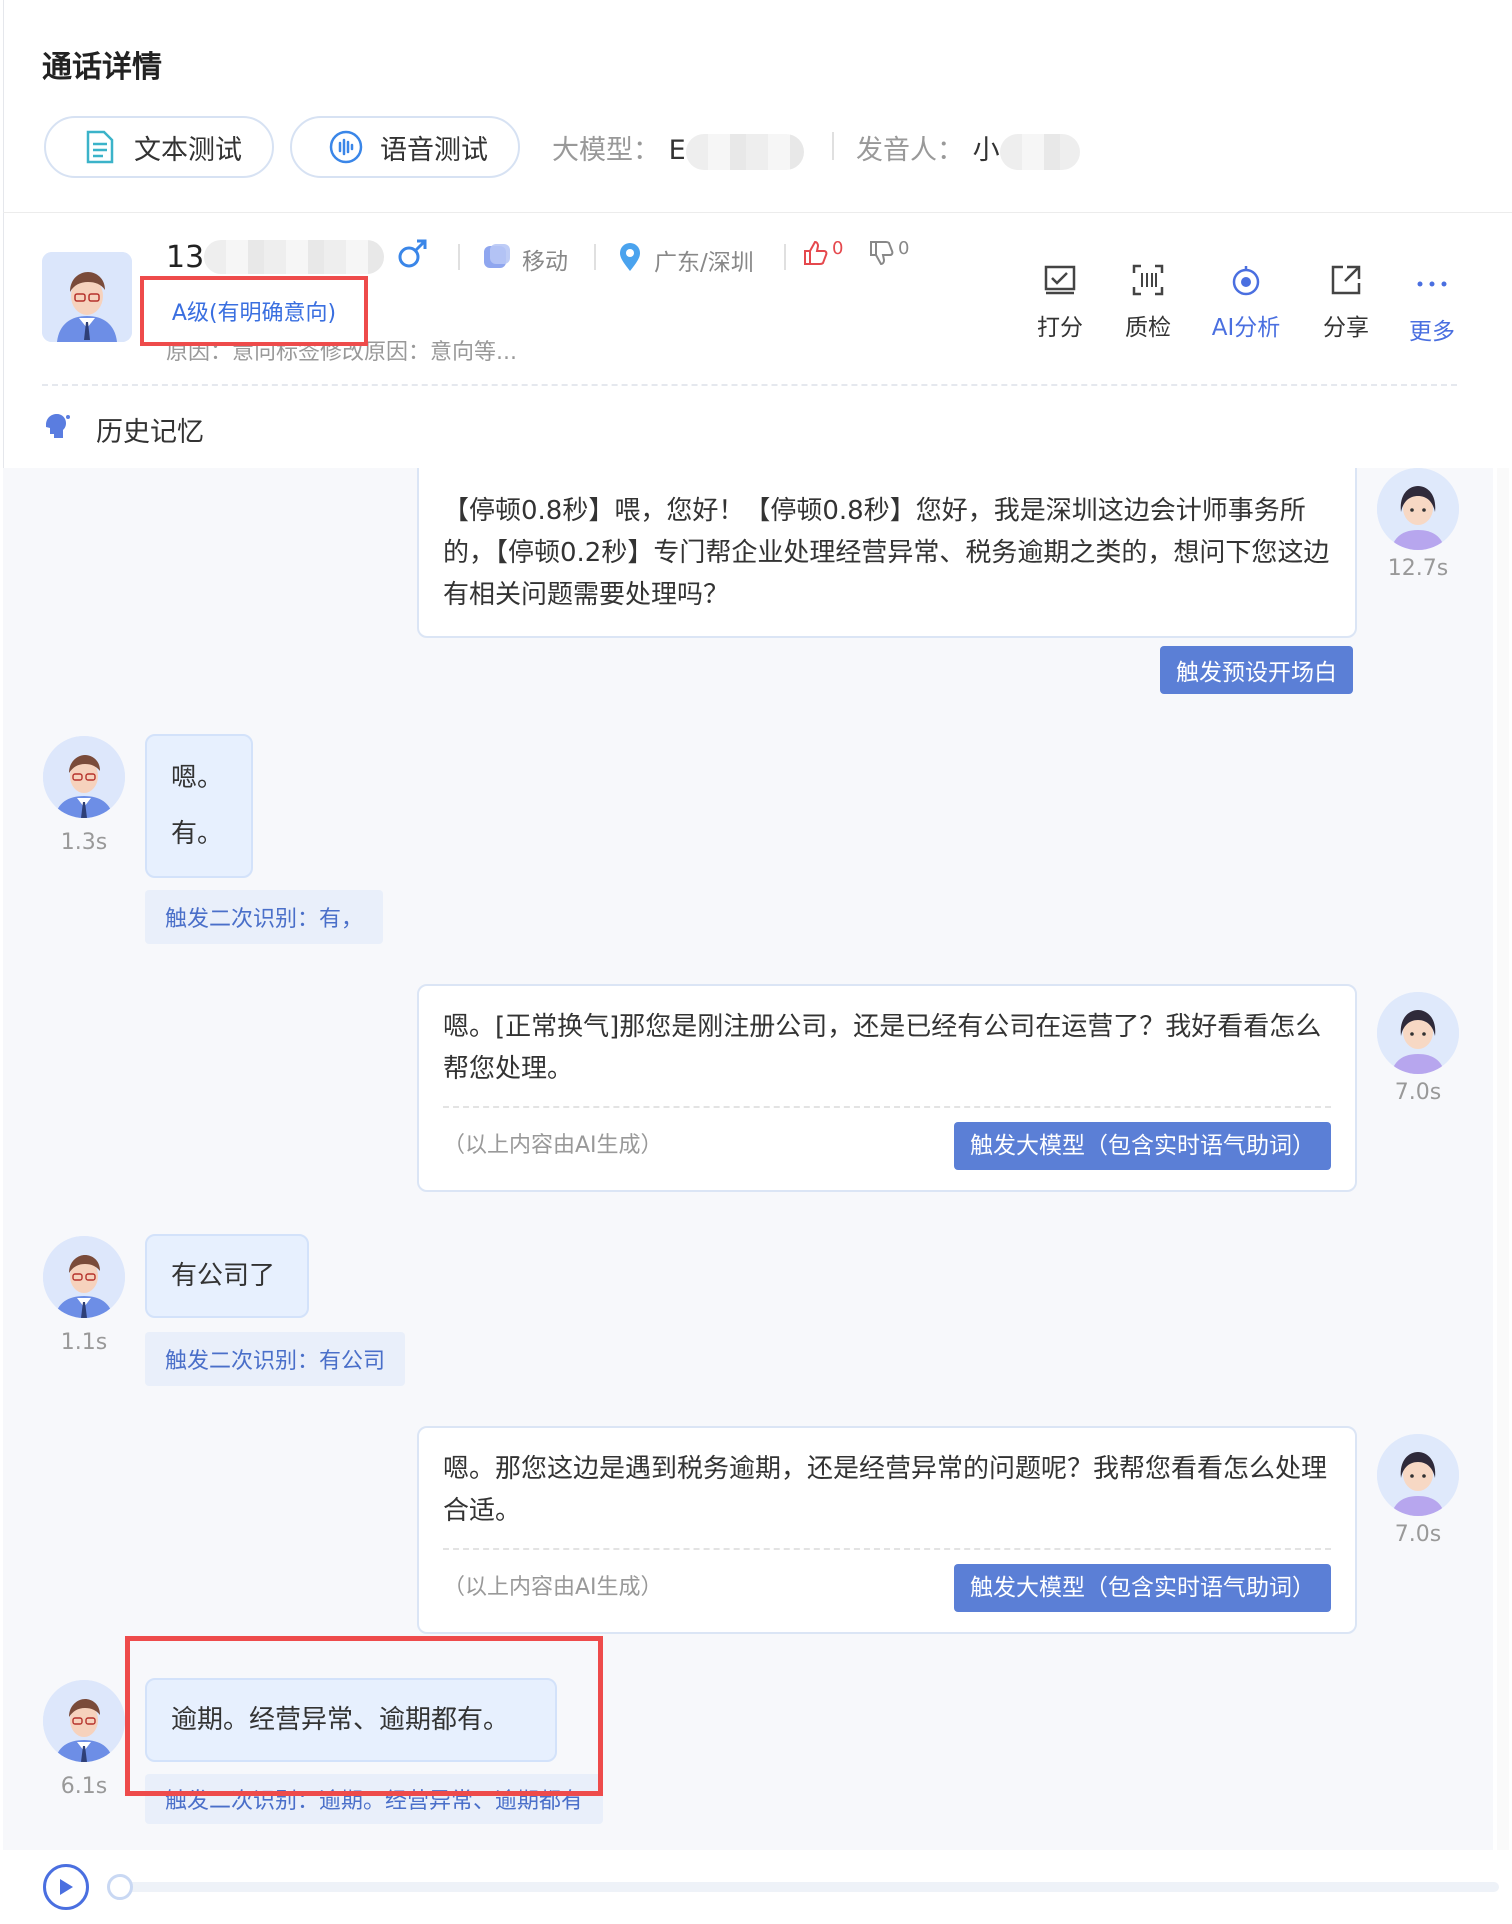 Image resolution: width=1512 pixels, height=1924 pixels. I want to click on audio-player, so click(757, 1887).